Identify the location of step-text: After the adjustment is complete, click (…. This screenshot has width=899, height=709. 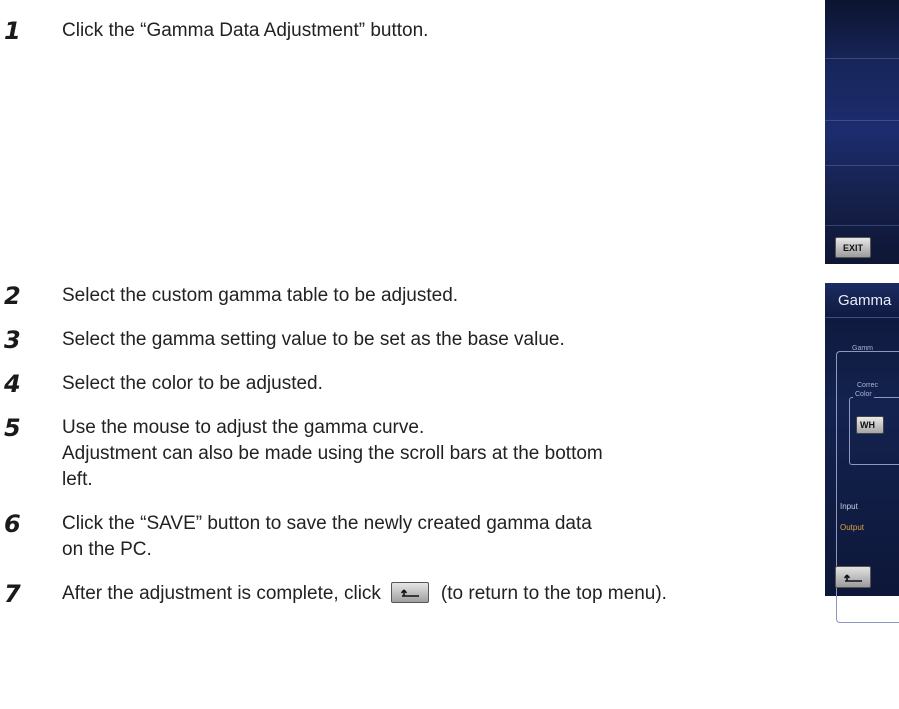
(364, 594).